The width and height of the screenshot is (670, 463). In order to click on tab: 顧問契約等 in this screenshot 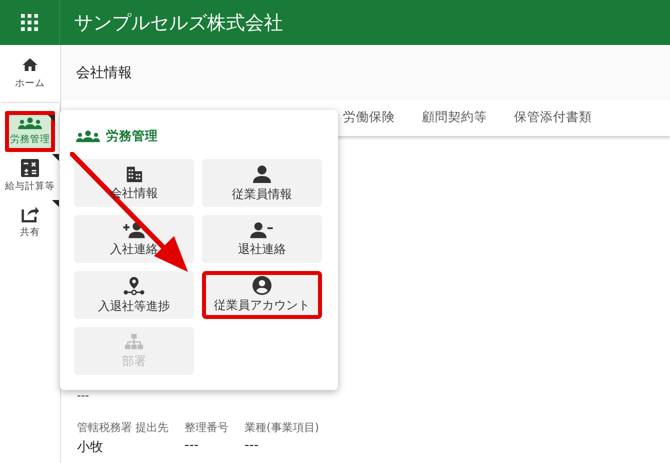, I will do `click(466, 118)`.